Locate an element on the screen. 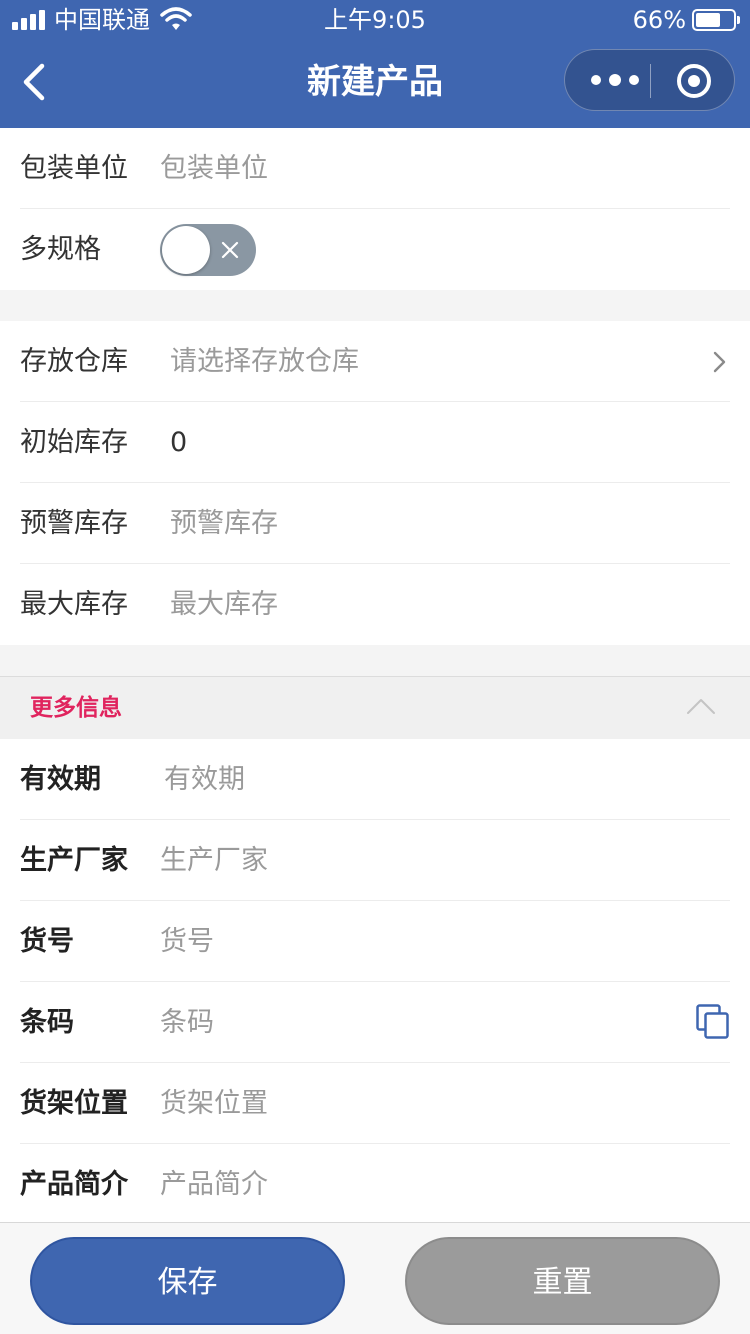  more-info-header: 更多信息 is located at coordinates (375, 707).